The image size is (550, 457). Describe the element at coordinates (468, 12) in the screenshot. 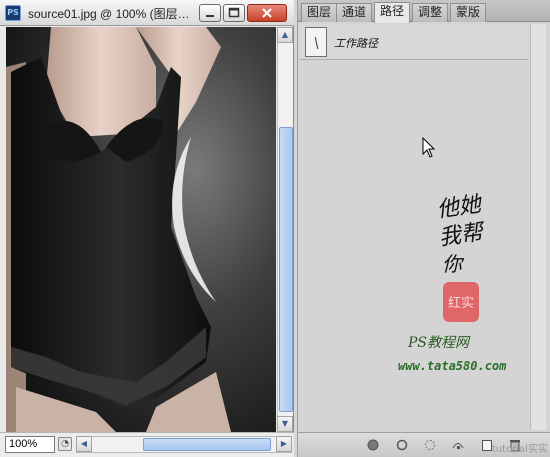

I see `tab-masks: 蒙版` at that location.